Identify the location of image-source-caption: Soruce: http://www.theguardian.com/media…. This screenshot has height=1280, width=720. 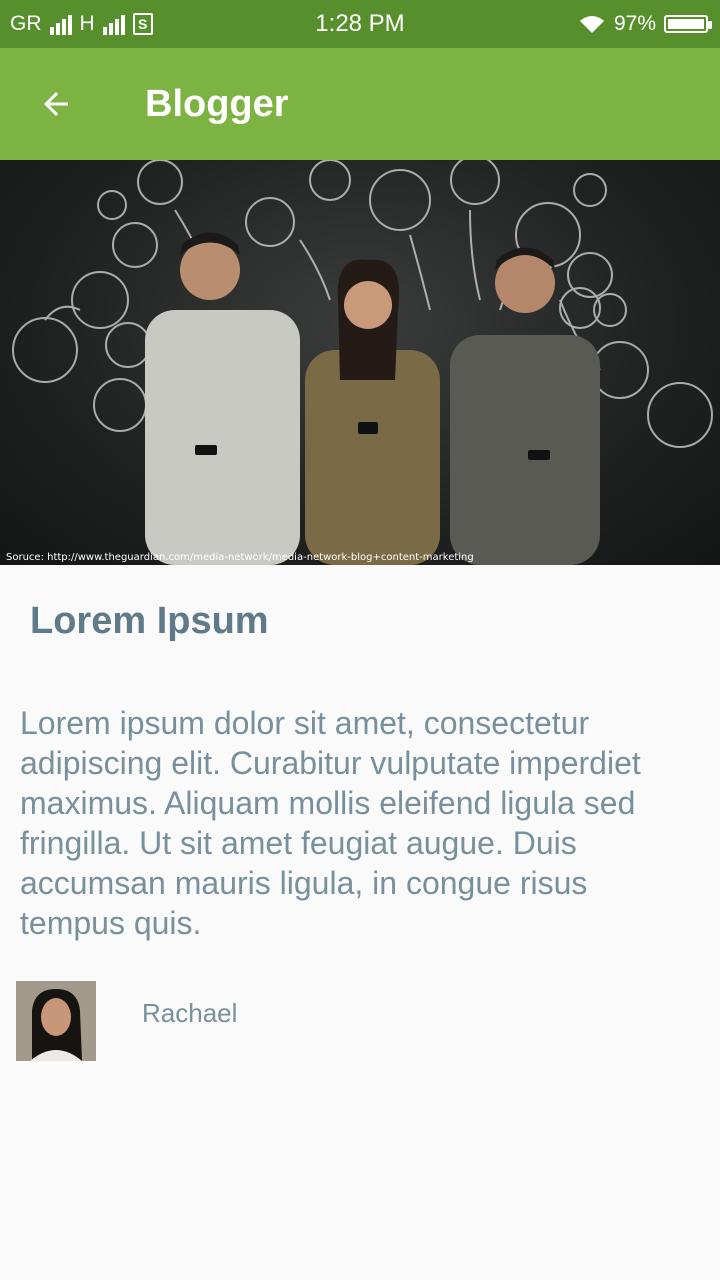
(240, 557).